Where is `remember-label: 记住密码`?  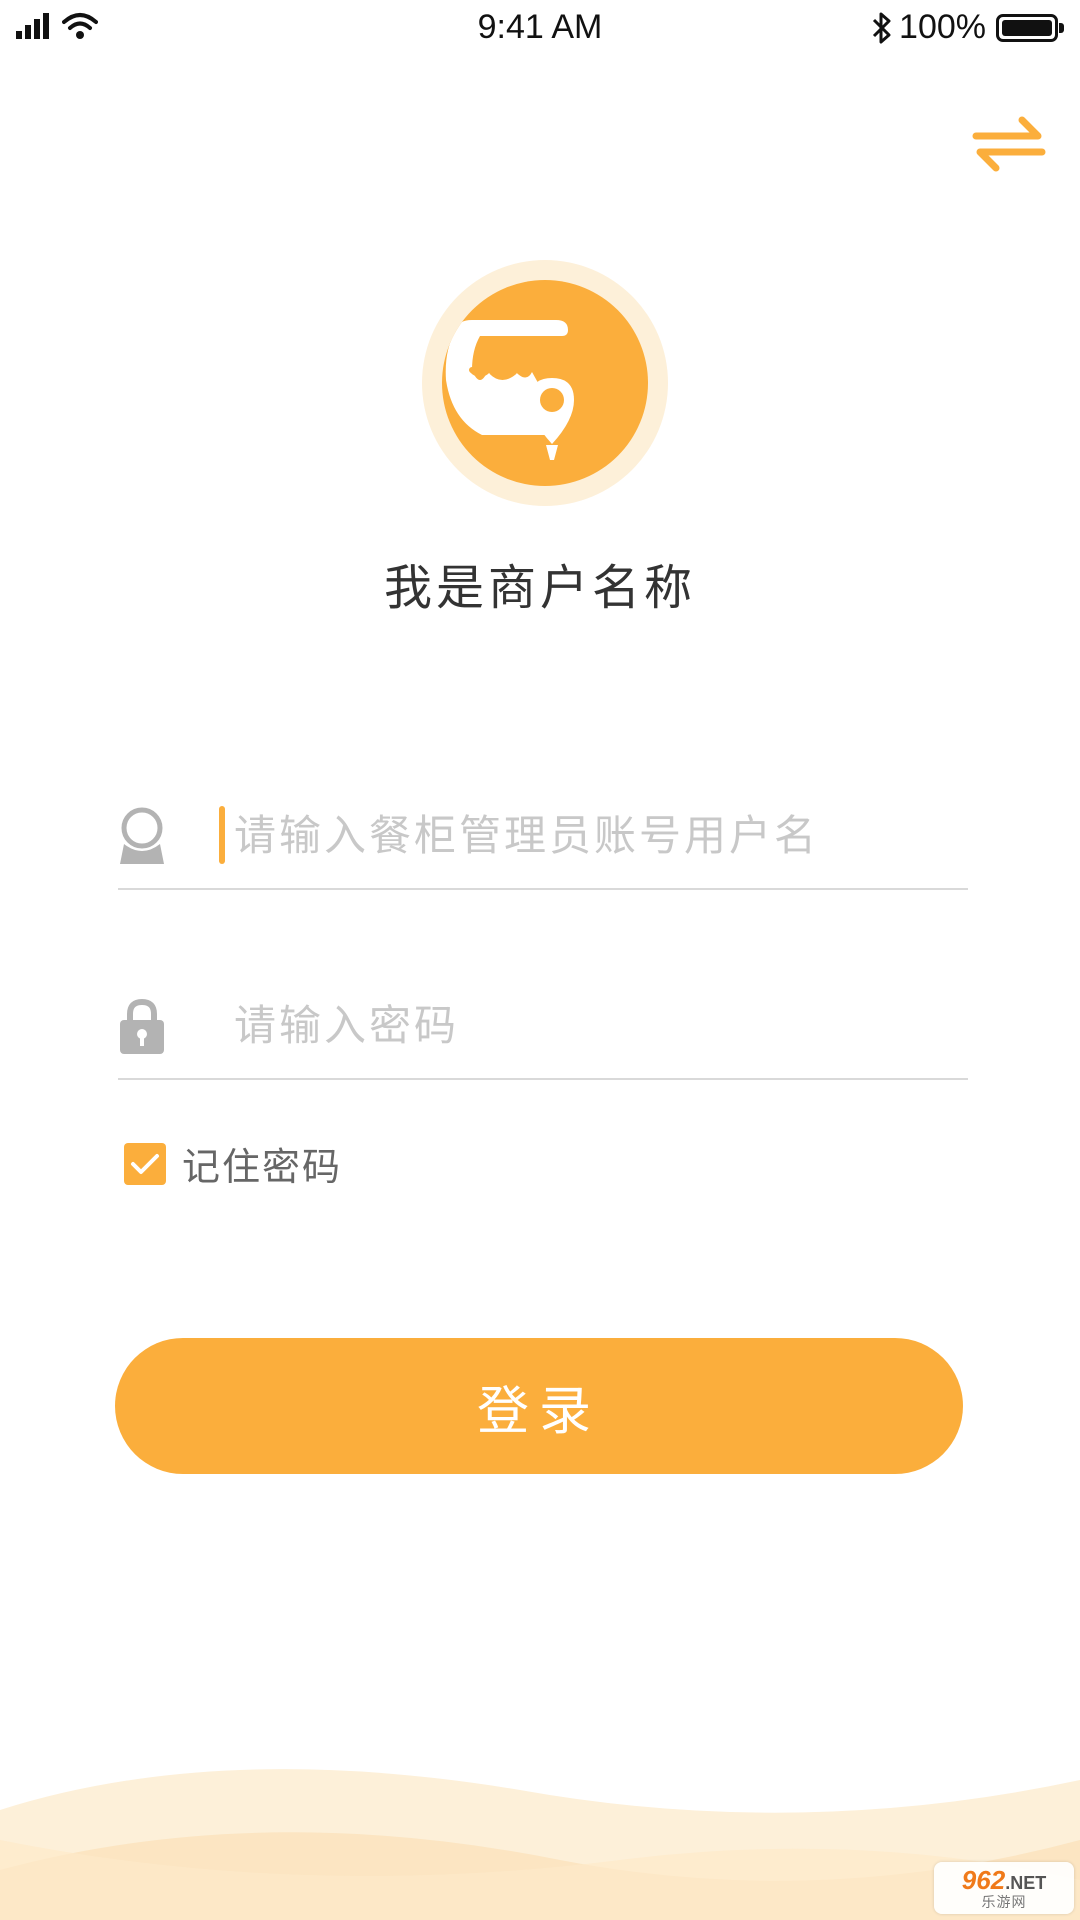 remember-label: 记住密码 is located at coordinates (262, 1167).